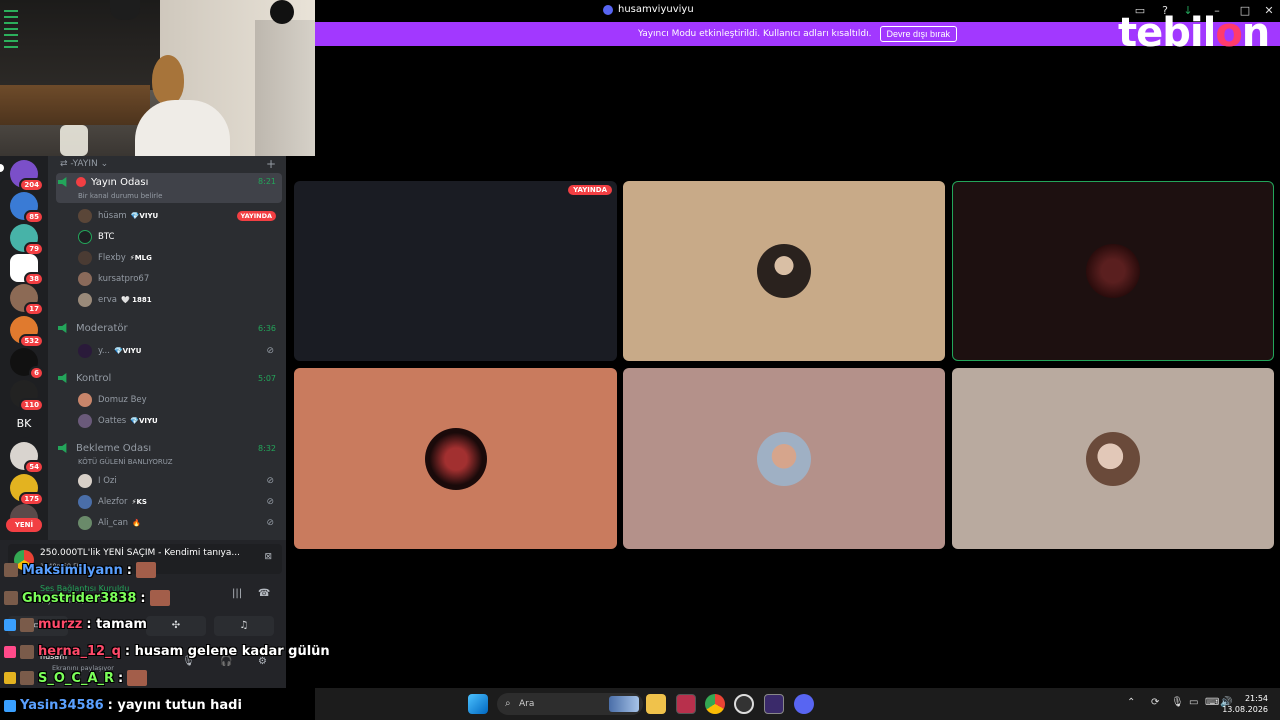 Image resolution: width=1280 pixels, height=720 pixels. Describe the element at coordinates (80, 570) in the screenshot. I see `chat-message: Maksimilyann:` at that location.